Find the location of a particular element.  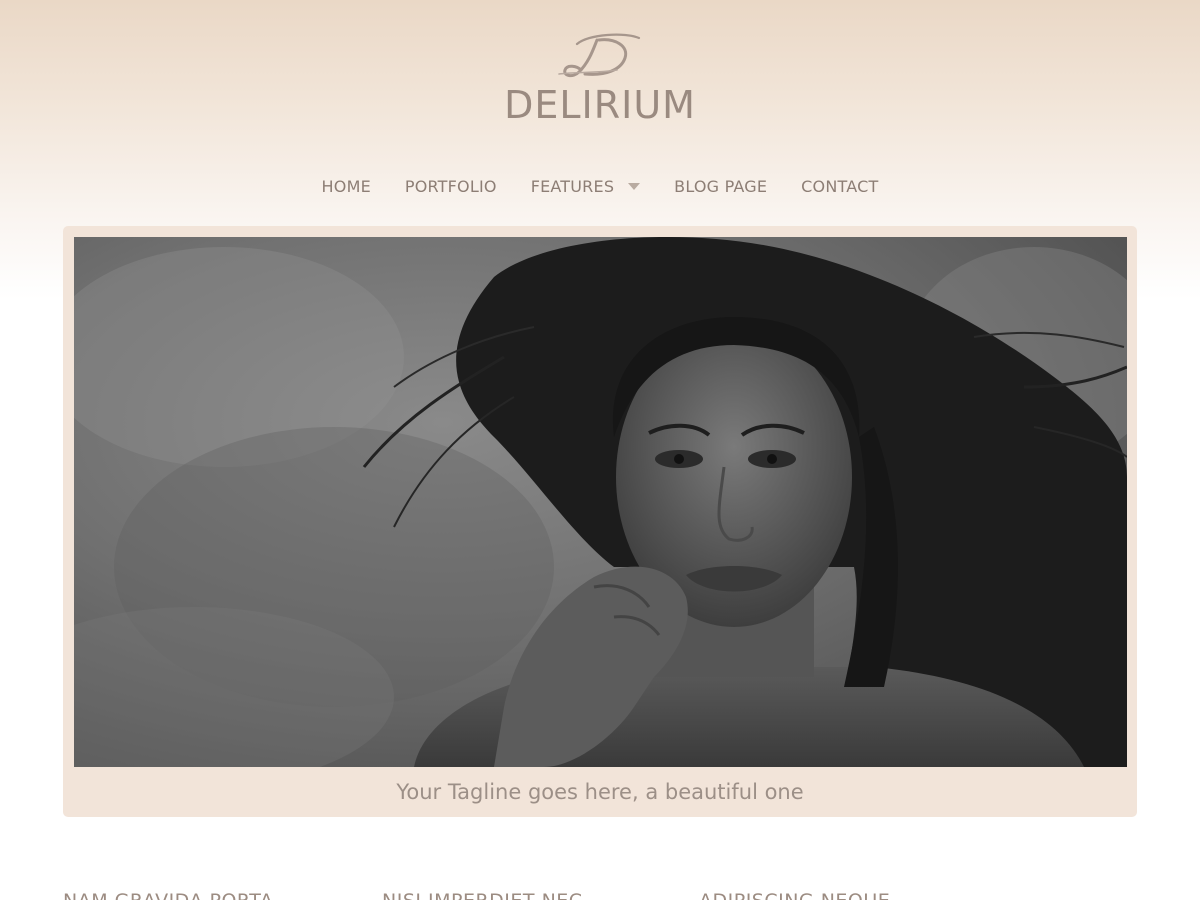

column-heading: NAM GRAVIDA PORTA is located at coordinates (168, 895).